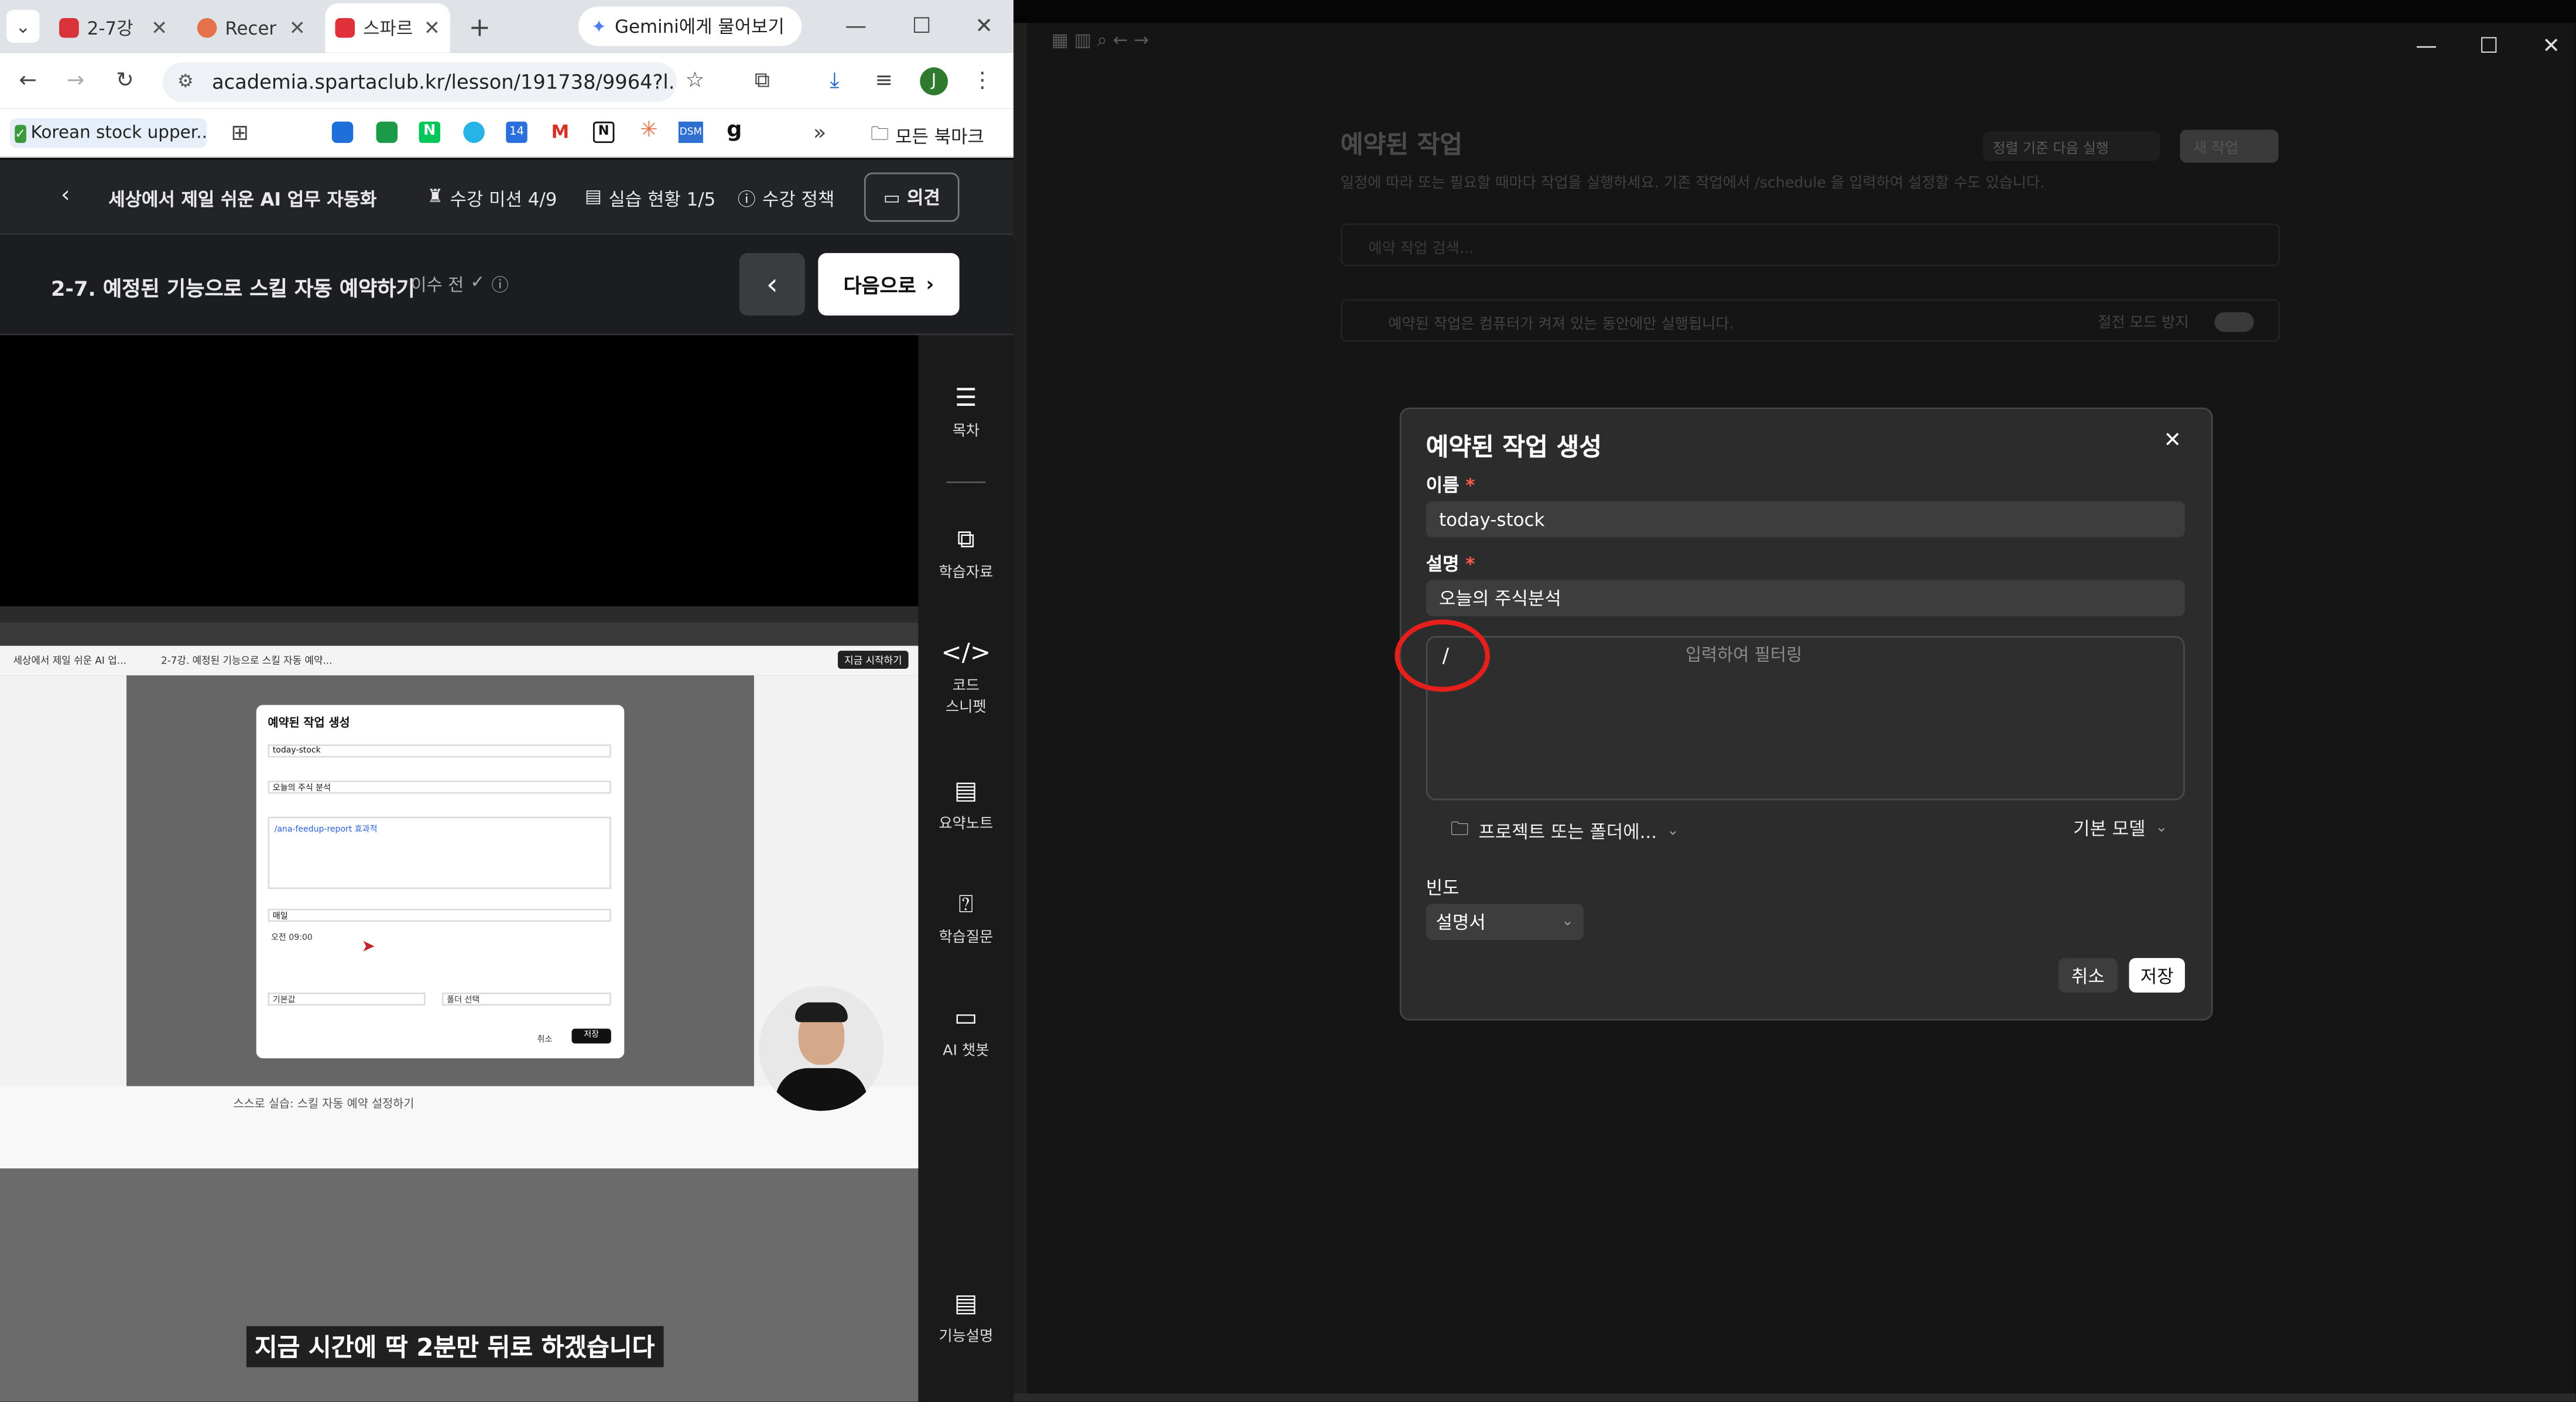 The image size is (2576, 1402). What do you see at coordinates (921, 26) in the screenshot?
I see `maximize-button: ☐` at bounding box center [921, 26].